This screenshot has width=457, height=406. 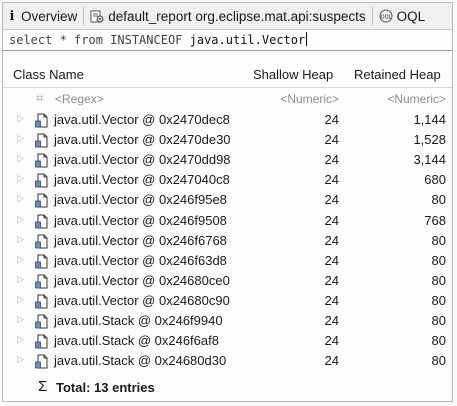 What do you see at coordinates (142, 280) in the screenshot?
I see `class-name-cell: java.util.Vector @ 0x24680ce0` at bounding box center [142, 280].